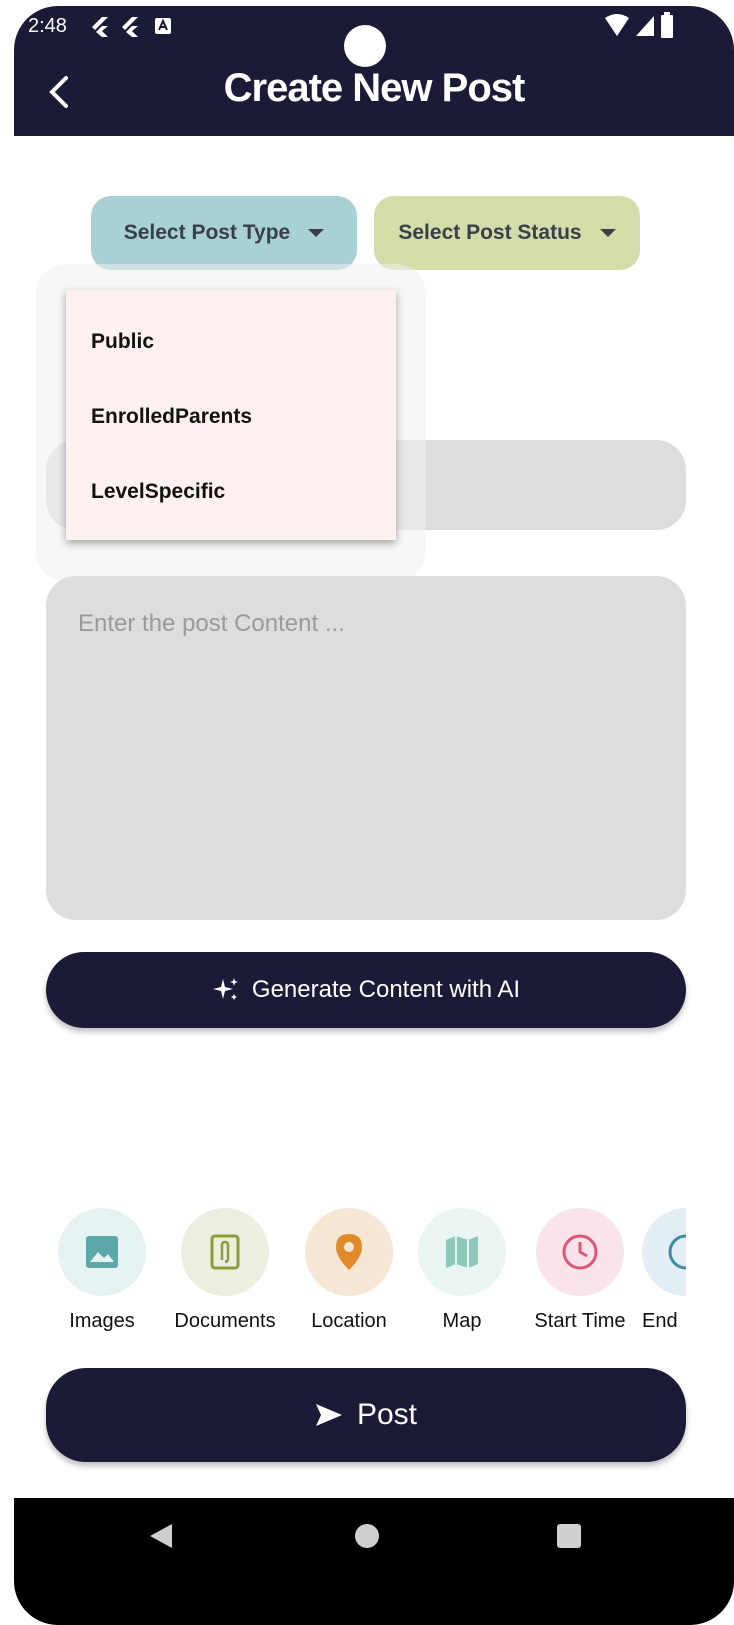 The width and height of the screenshot is (734, 1625). I want to click on generate-ai-button: Generate Content with AI, so click(366, 990).